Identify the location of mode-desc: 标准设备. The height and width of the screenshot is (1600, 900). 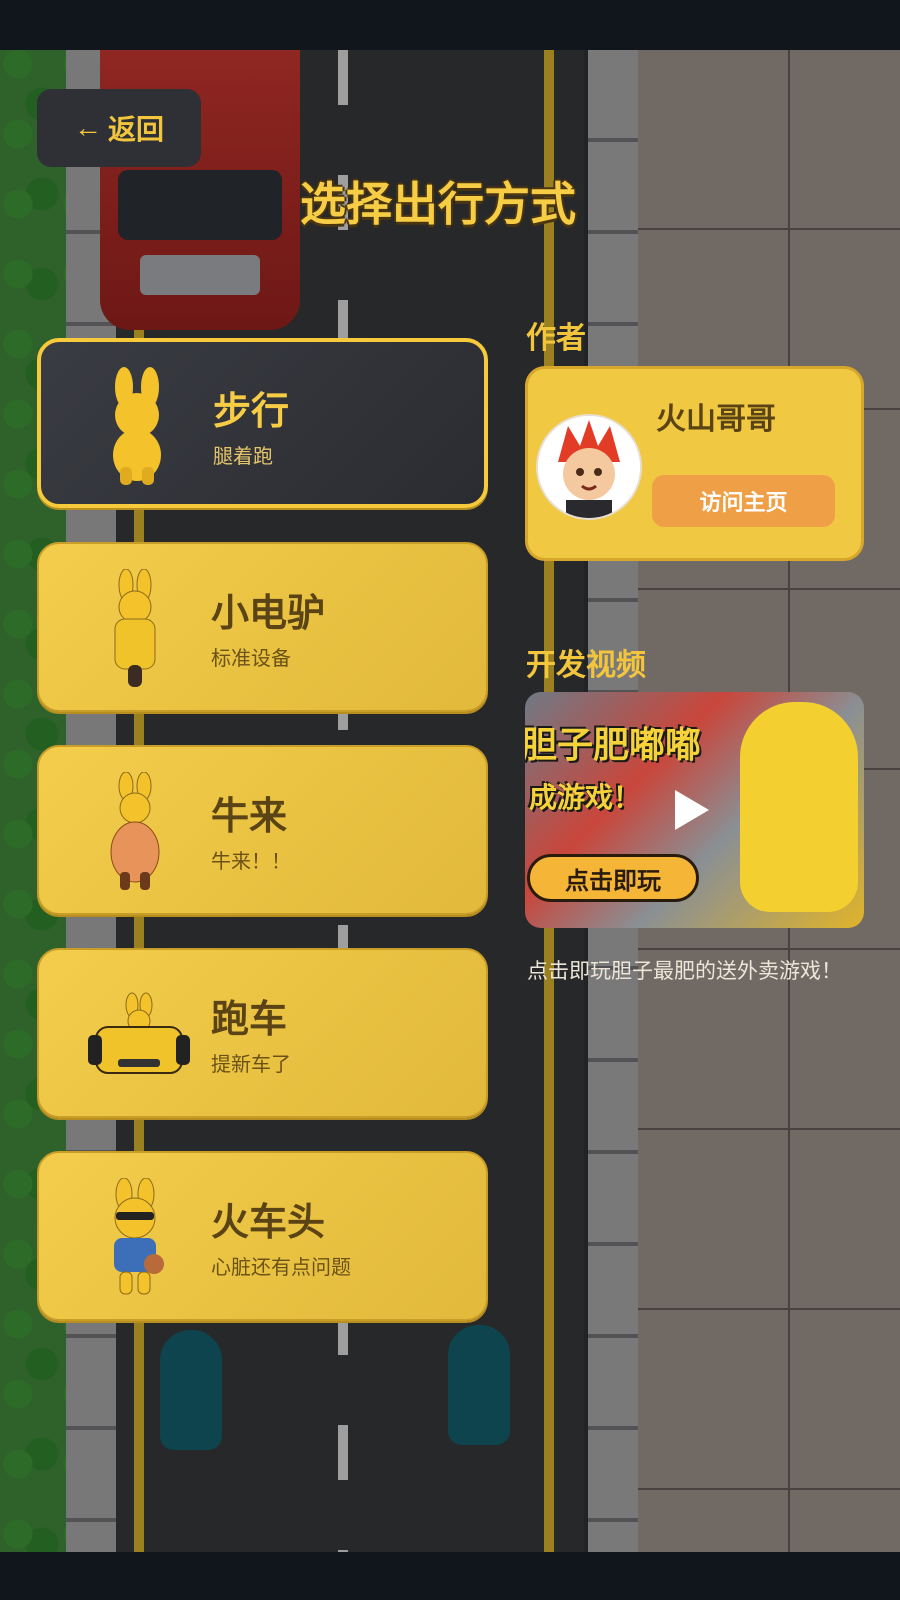
(251, 658).